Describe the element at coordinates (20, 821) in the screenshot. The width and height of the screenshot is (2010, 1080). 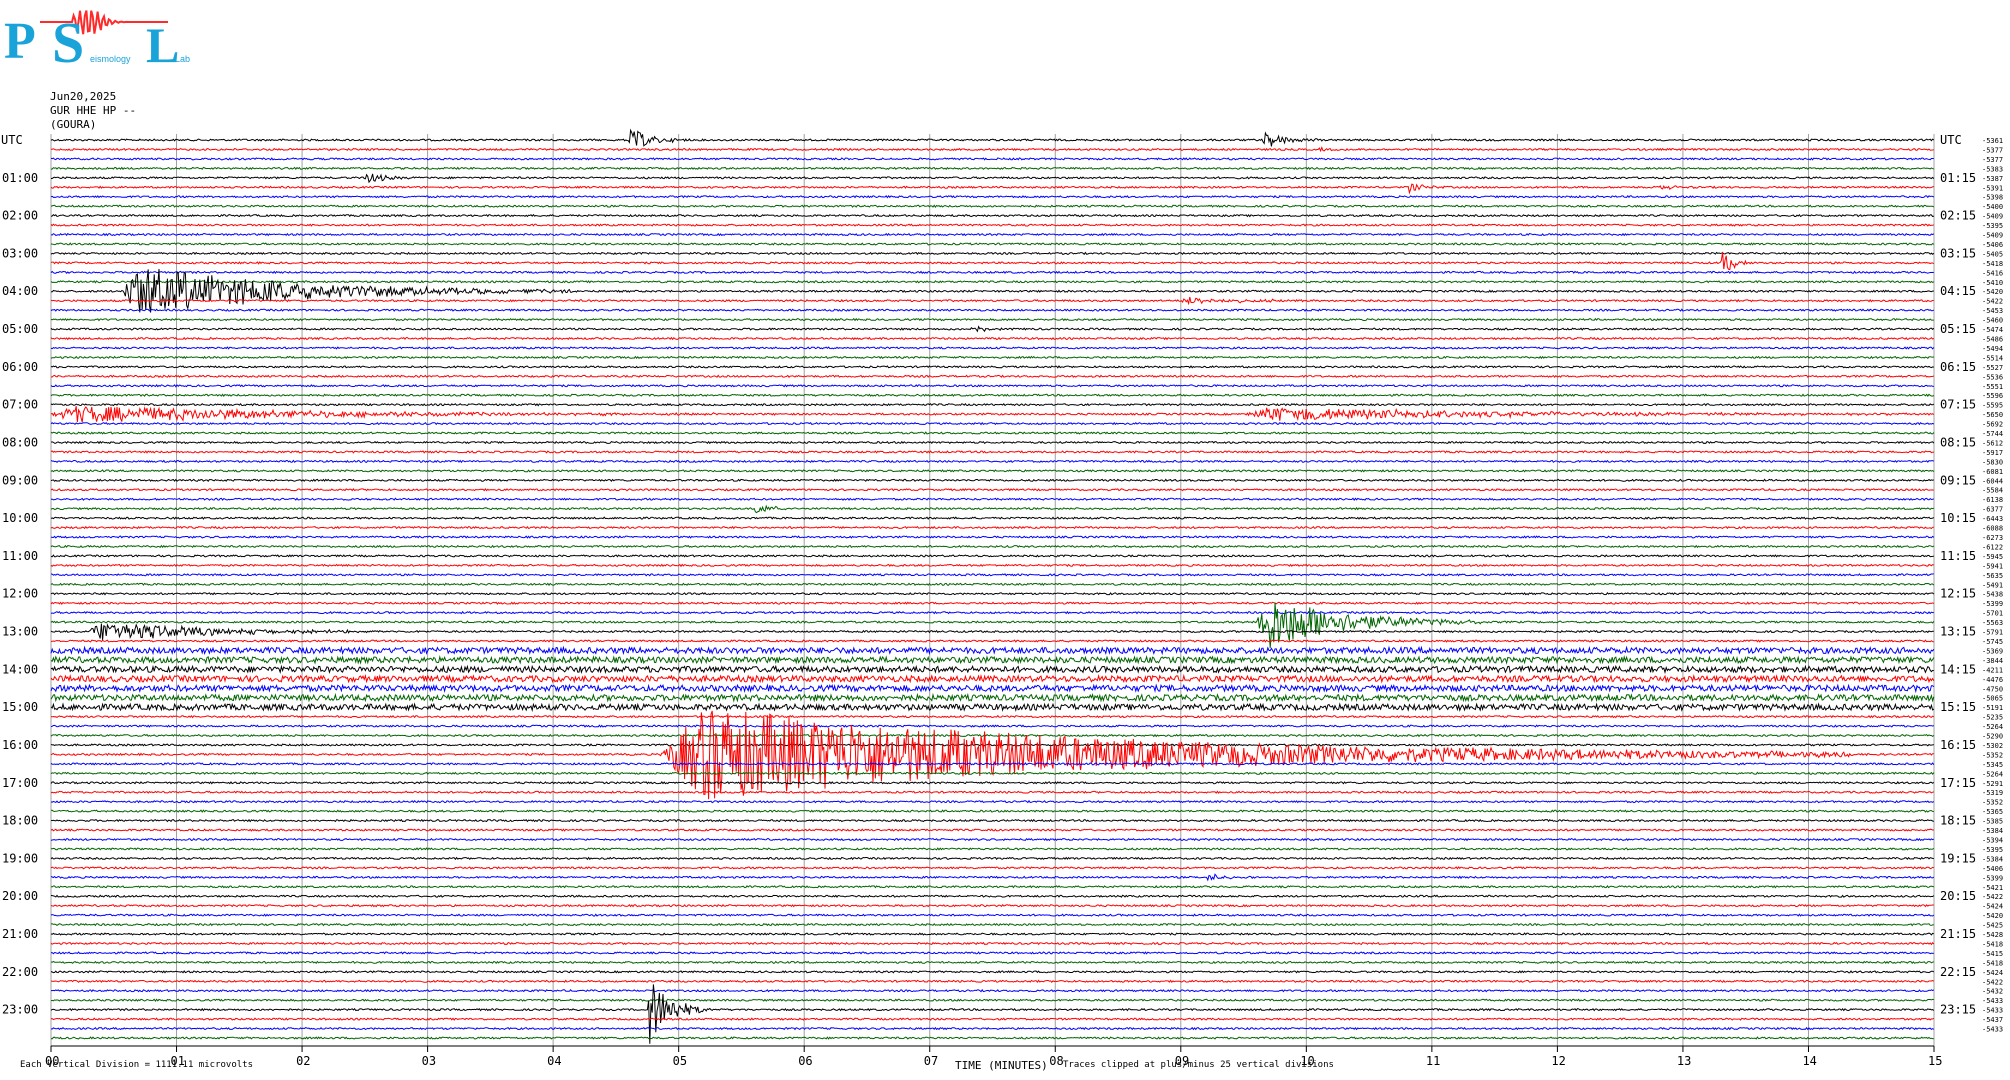
I see `left-hour-label: 18:00` at that location.